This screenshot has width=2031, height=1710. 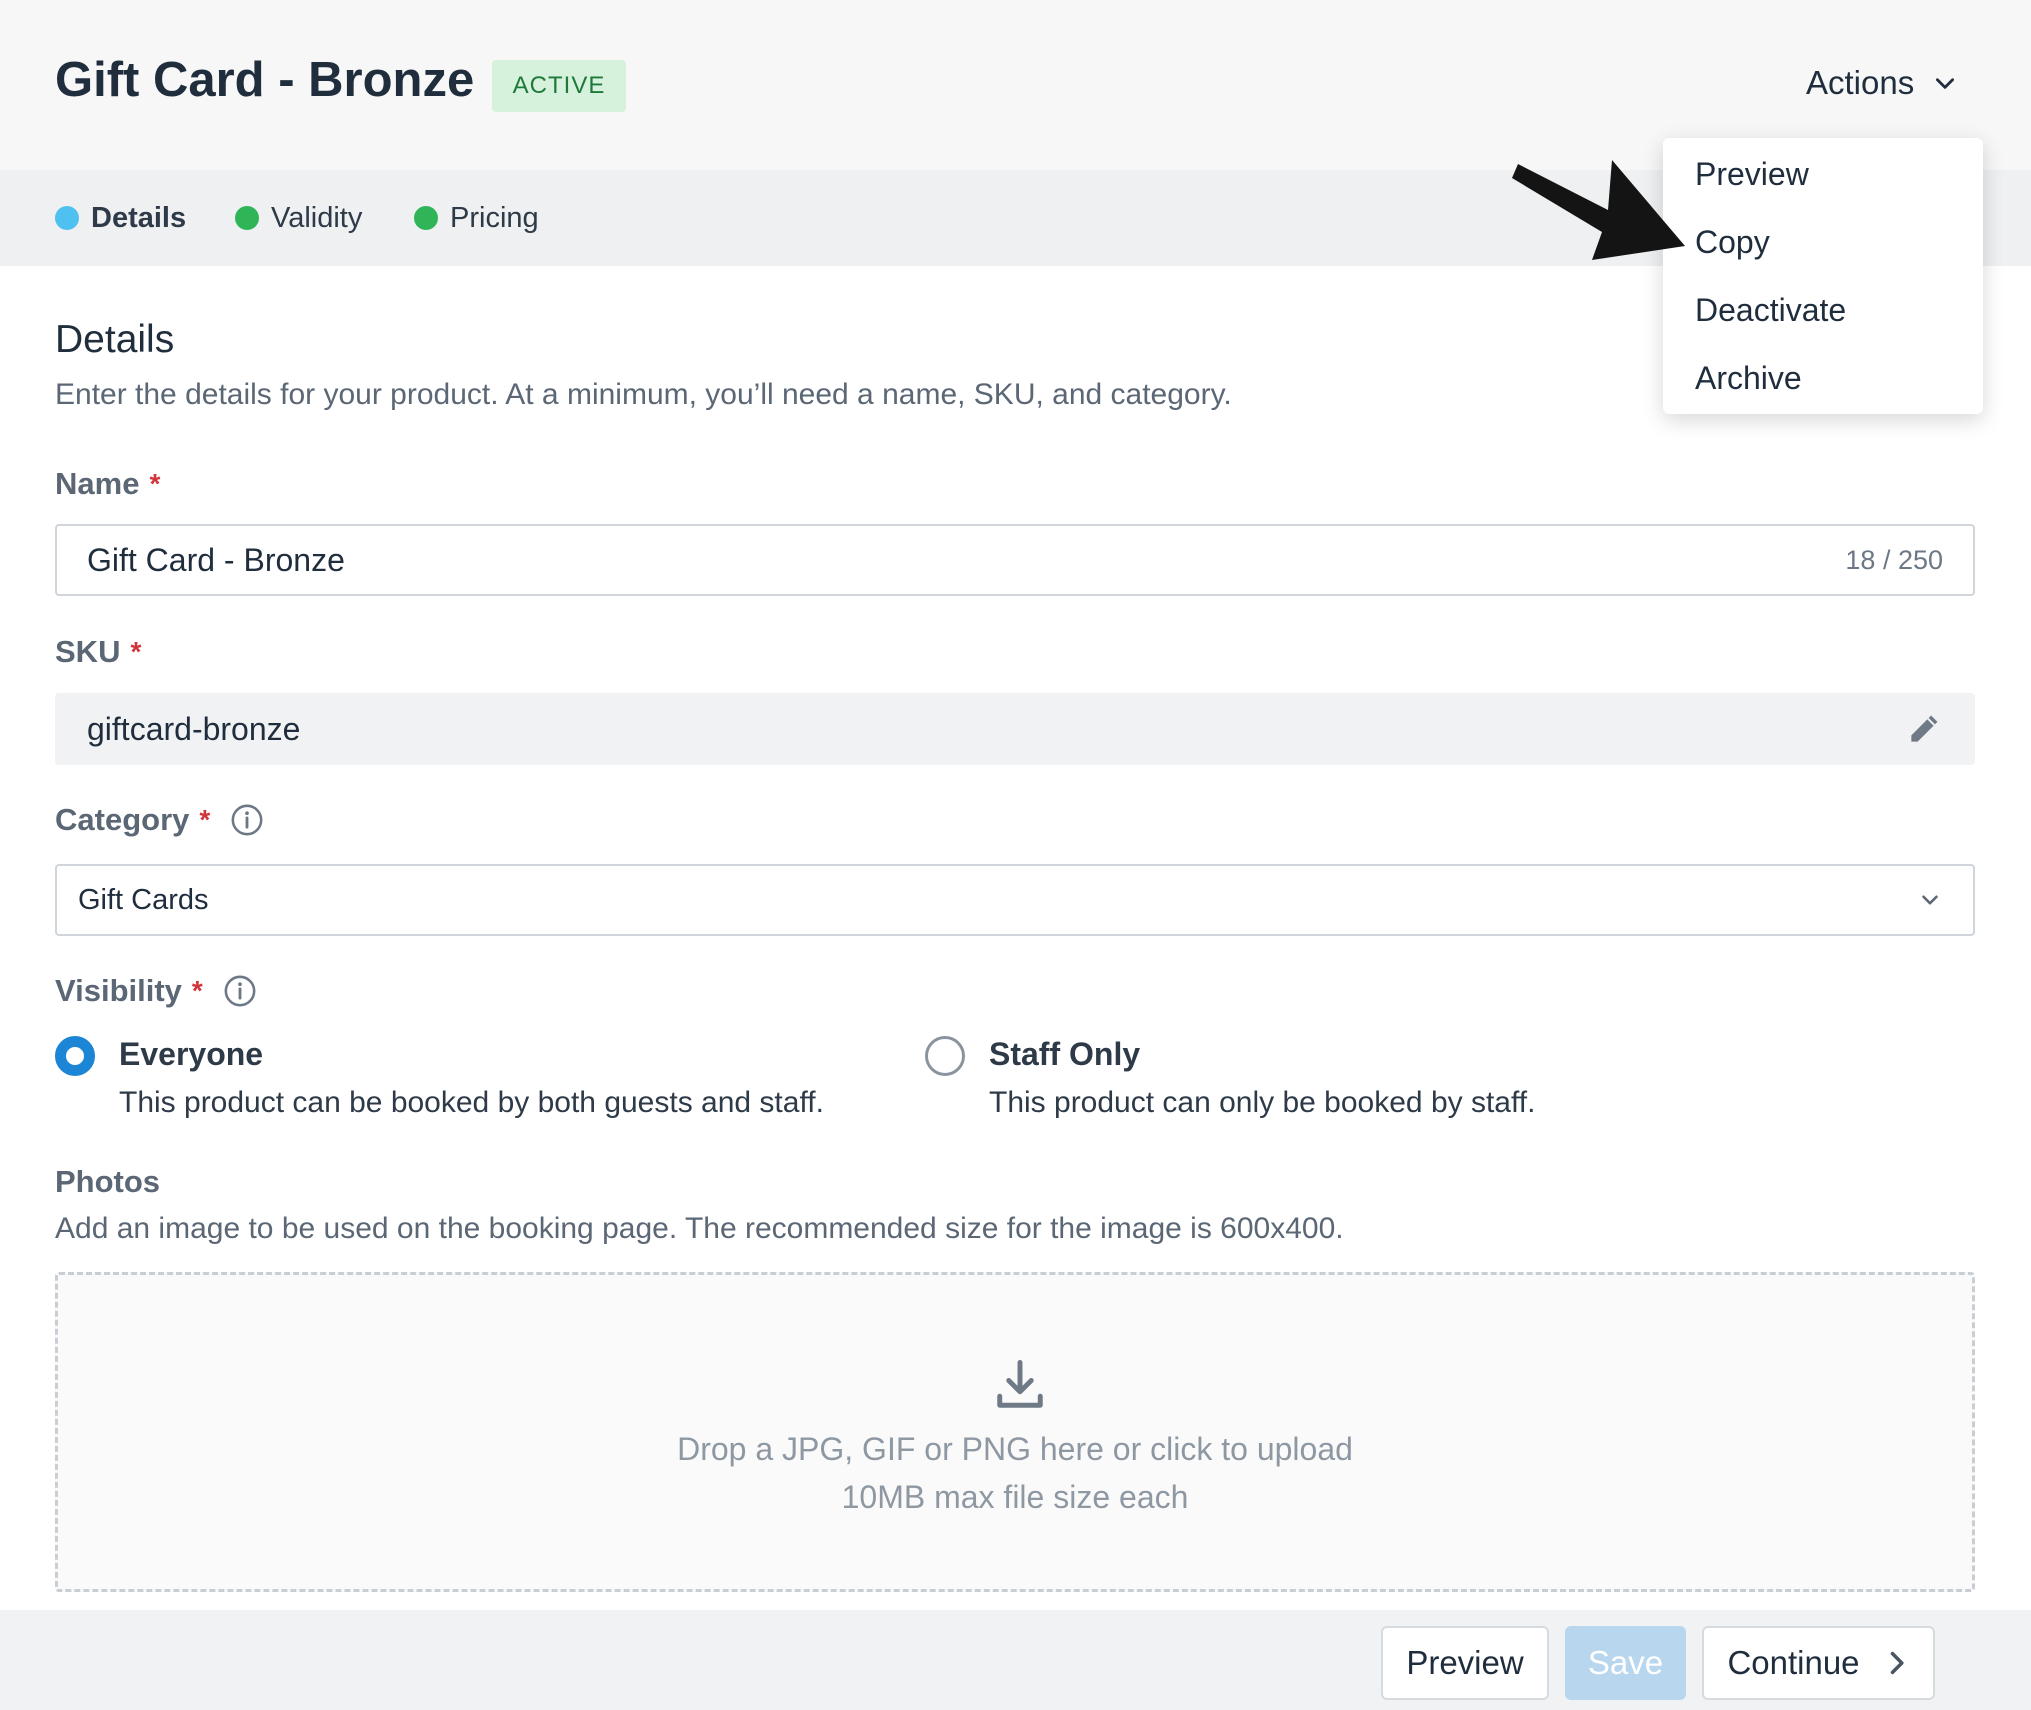 I want to click on annotation-arrow-icon, so click(x=1598, y=210).